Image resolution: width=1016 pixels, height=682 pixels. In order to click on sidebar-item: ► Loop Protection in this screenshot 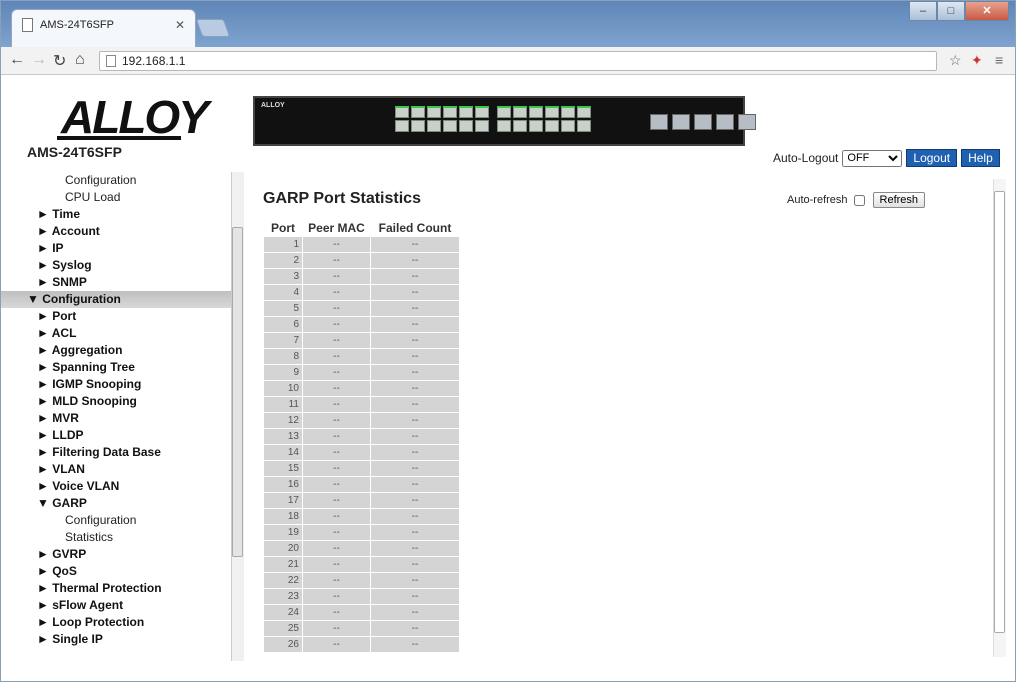, I will do `click(116, 622)`.